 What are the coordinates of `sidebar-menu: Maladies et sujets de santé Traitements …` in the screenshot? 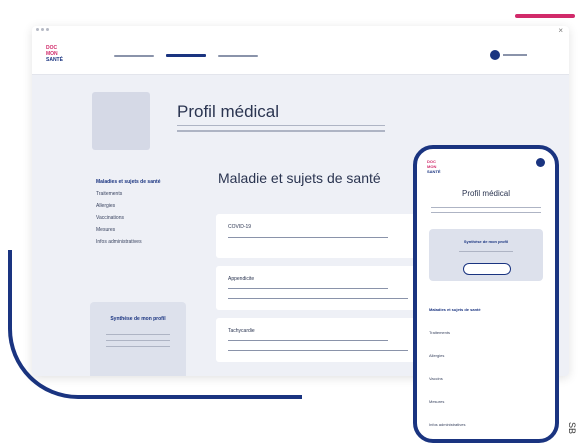 It's located at (128, 212).